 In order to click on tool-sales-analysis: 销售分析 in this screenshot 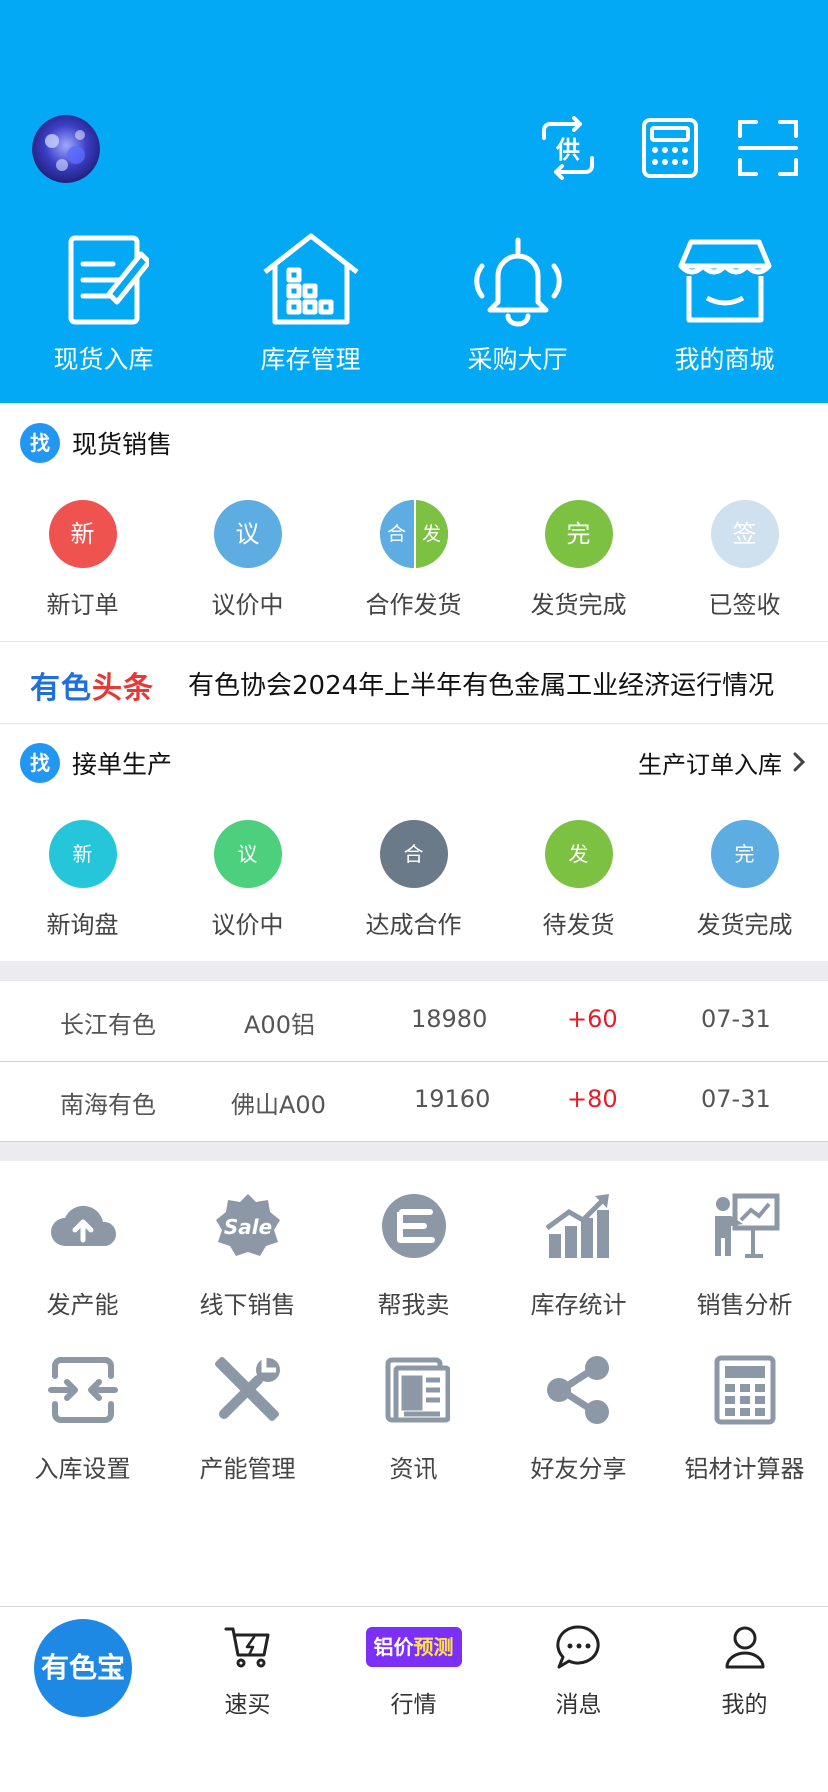, I will do `click(744, 1255)`.